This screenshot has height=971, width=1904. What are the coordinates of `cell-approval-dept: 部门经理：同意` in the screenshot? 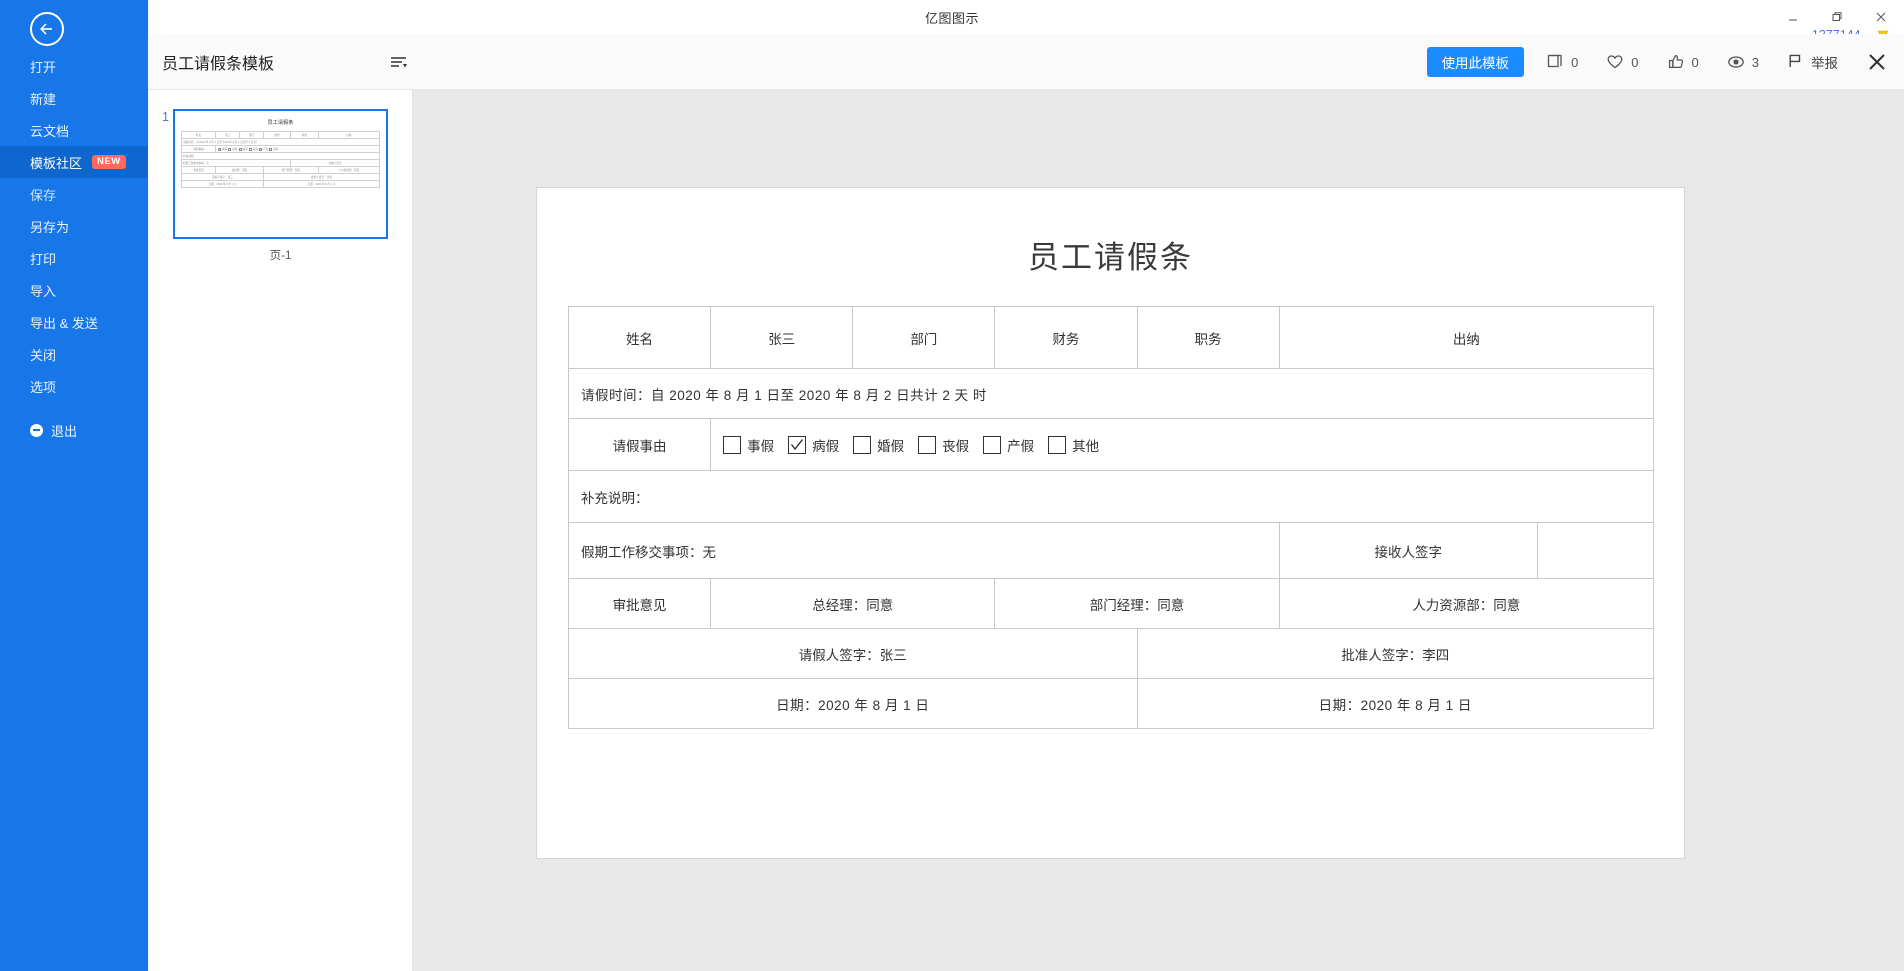 It's located at (1137, 603).